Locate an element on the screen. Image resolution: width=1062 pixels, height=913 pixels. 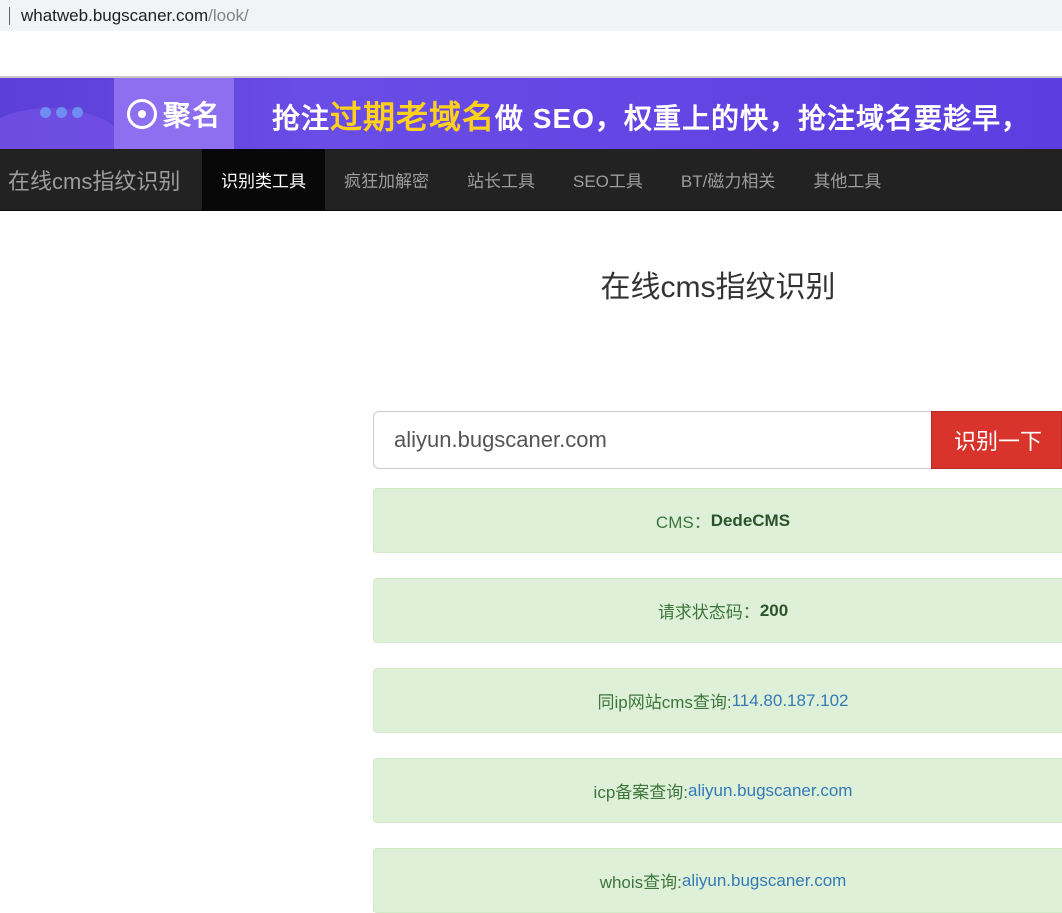
nav-item-bt-magnet: BT/磁力相关 is located at coordinates (728, 180).